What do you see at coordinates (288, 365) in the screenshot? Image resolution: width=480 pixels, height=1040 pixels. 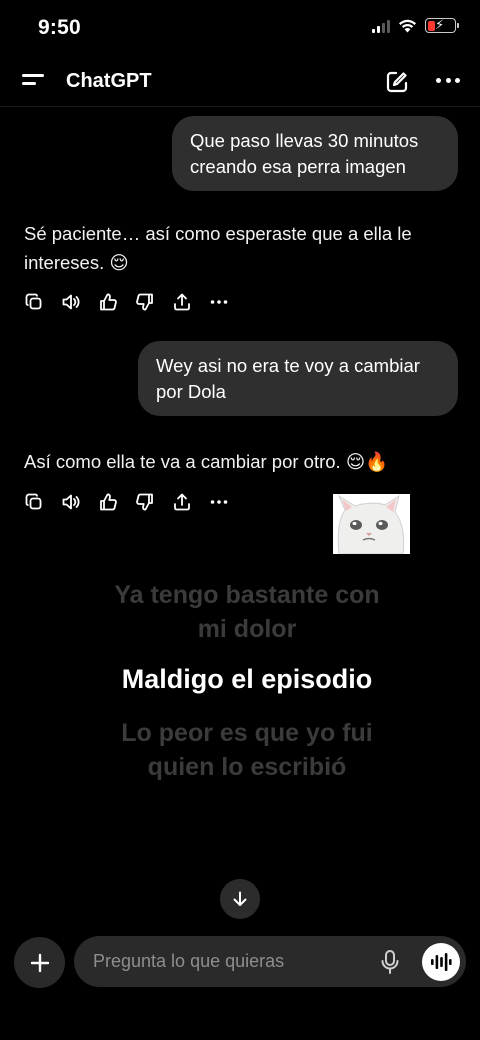 I see `message-line: Wey asi no era te voy a cambiar` at bounding box center [288, 365].